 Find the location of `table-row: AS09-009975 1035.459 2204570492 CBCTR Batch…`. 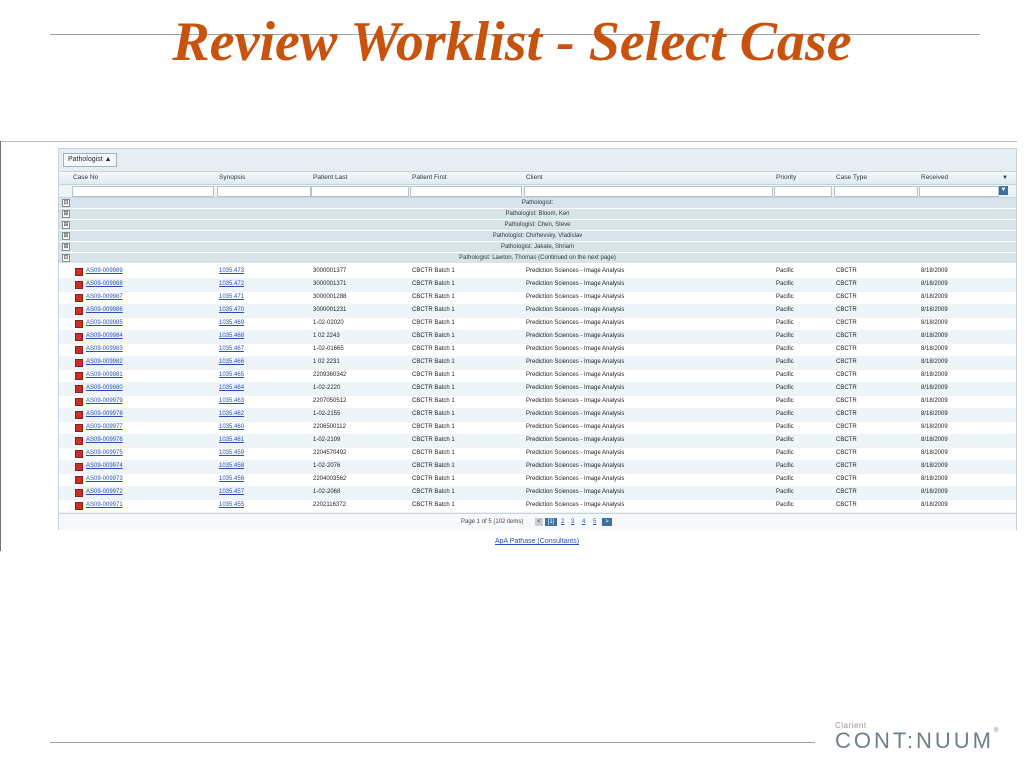

table-row: AS09-009975 1035.459 2204570492 CBCTR Batch… is located at coordinates (537, 454).